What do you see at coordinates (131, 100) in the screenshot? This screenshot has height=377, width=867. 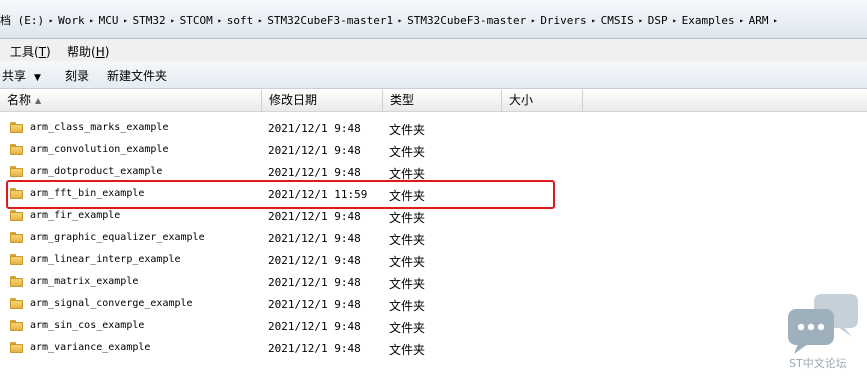 I see `column-header-name: 名称 ▲` at bounding box center [131, 100].